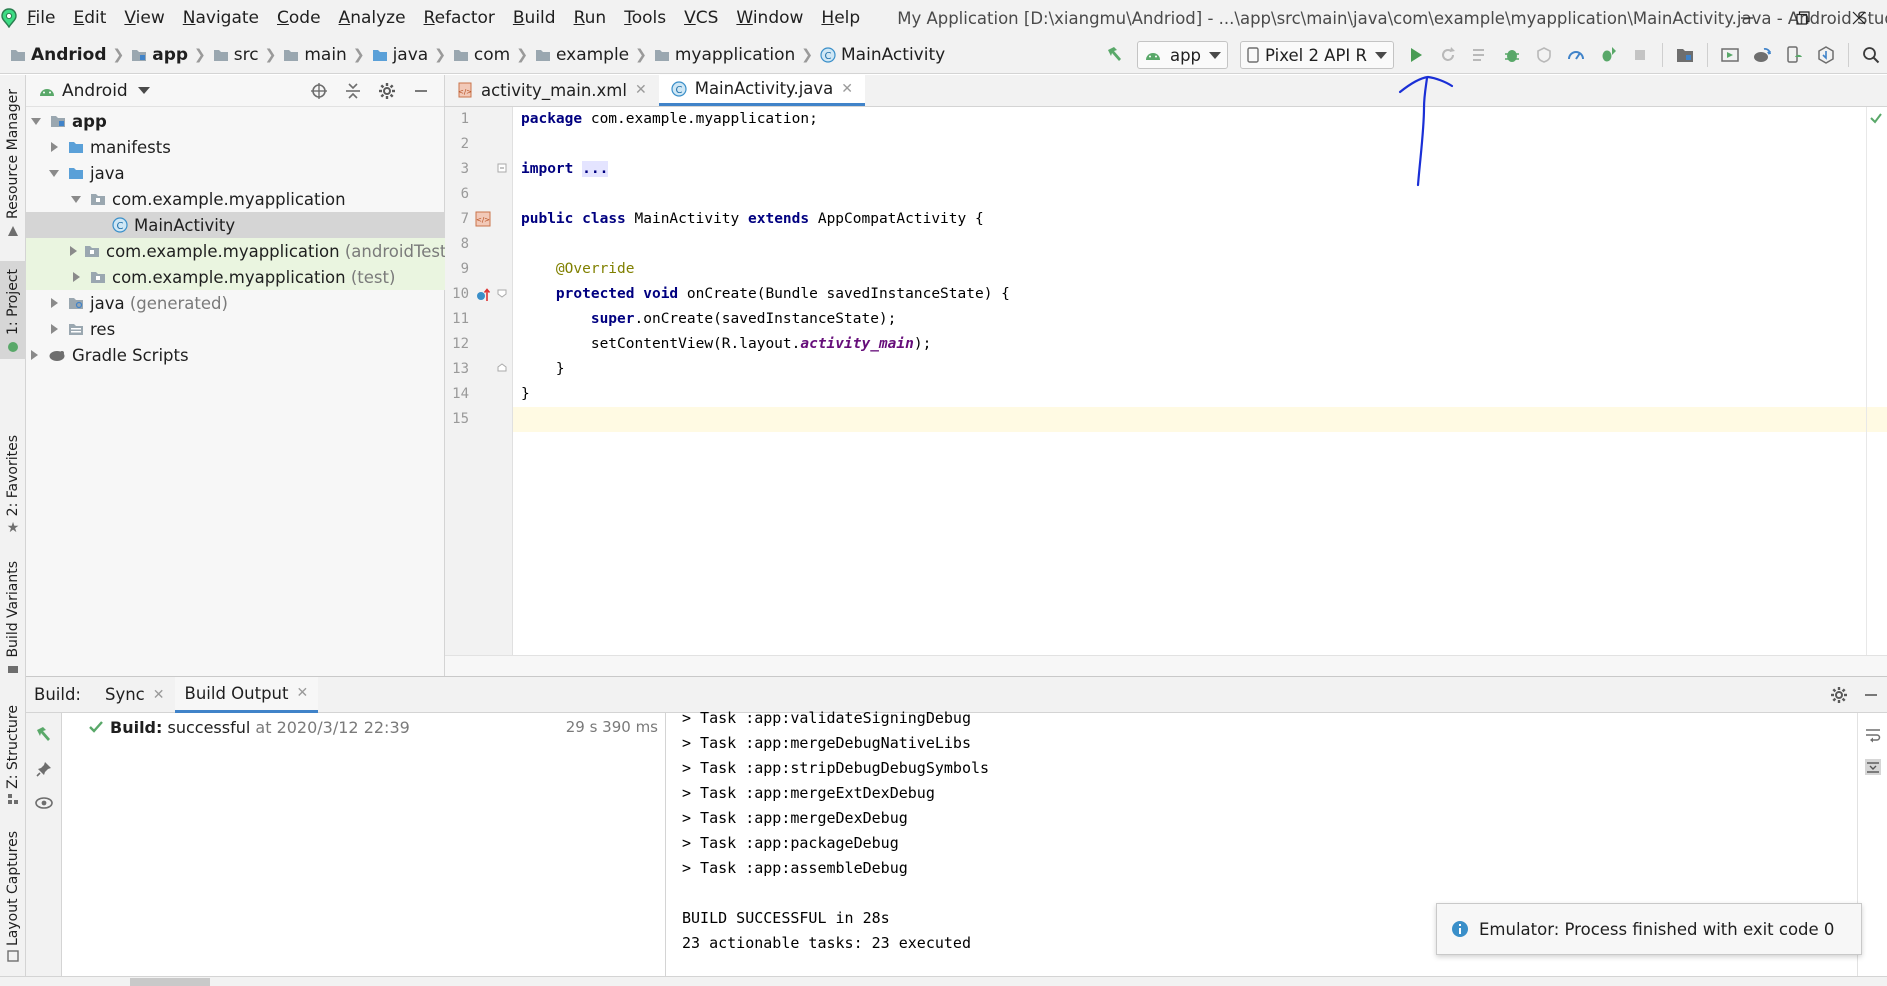  What do you see at coordinates (235, 277) in the screenshot?
I see `tree-item-package-test: com.example.myapplication (test)` at bounding box center [235, 277].